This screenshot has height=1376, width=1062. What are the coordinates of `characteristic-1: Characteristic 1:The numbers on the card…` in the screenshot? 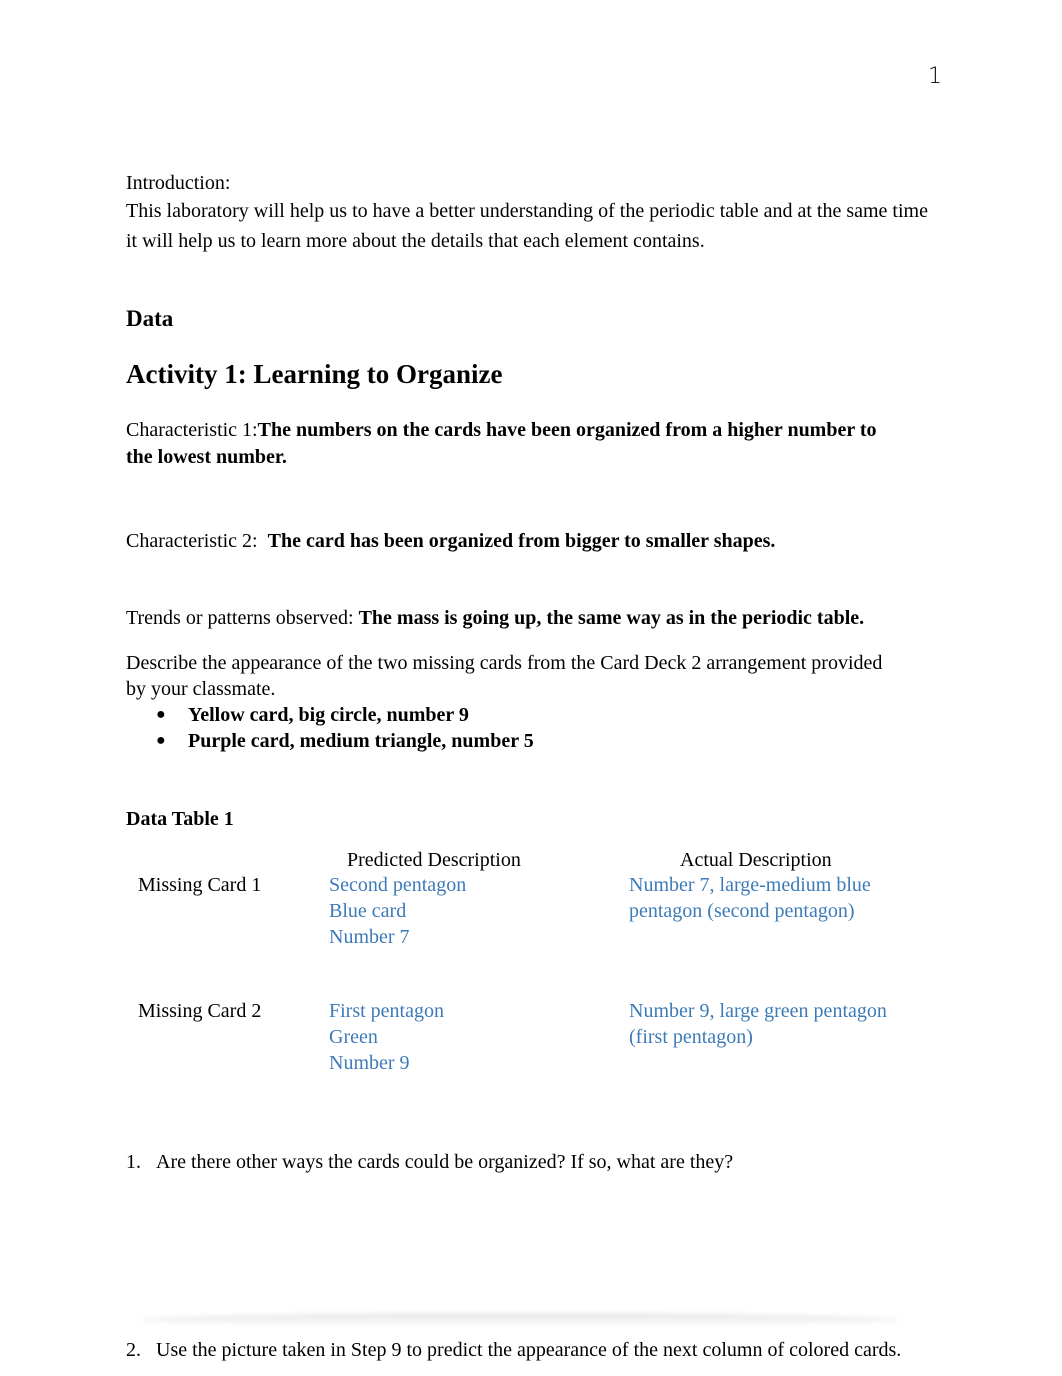 It's located at (501, 430).